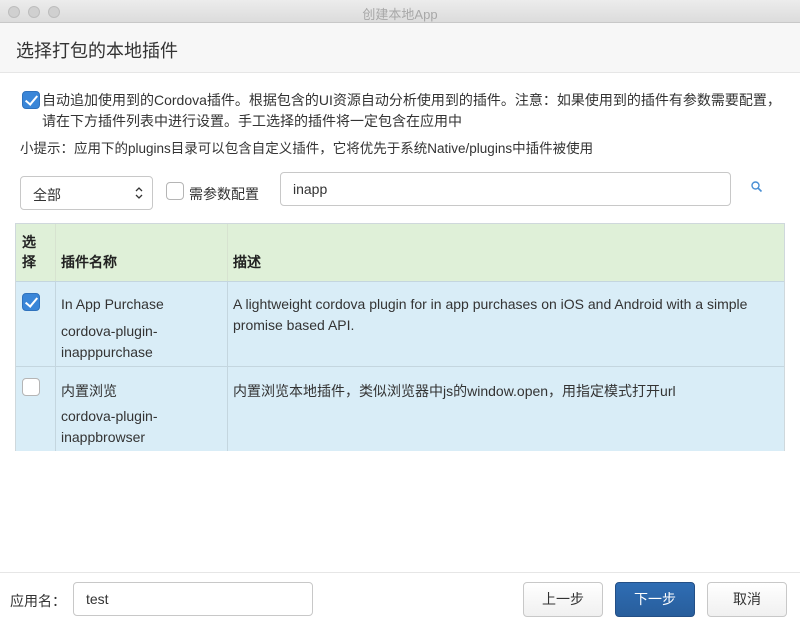  Describe the element at coordinates (247, 262) in the screenshot. I see `desc-column-header: 描述` at that location.